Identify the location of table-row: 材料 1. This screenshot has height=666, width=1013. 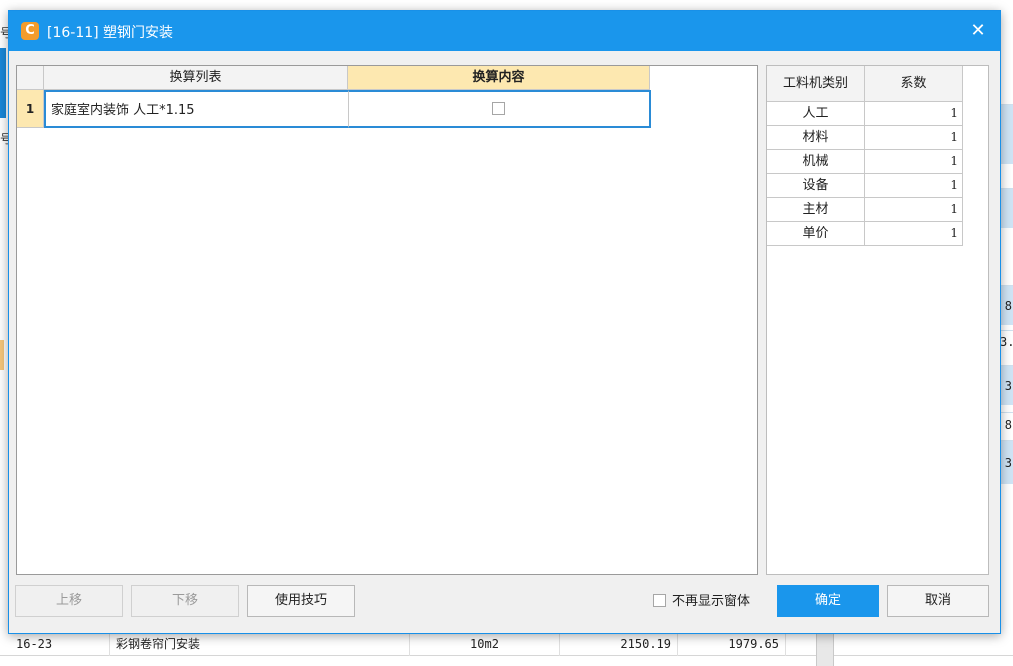
(865, 138).